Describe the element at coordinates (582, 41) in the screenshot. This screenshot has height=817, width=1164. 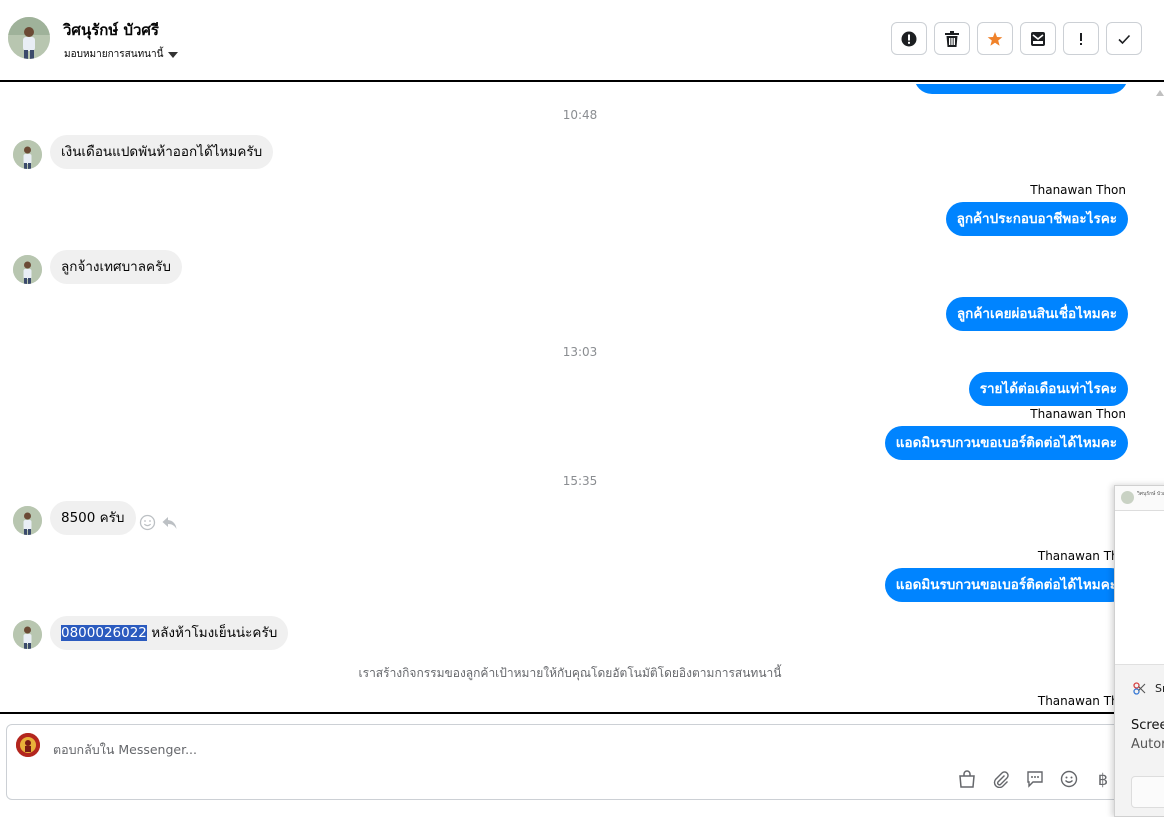
I see `conversation-header: วิศนุรักษ์ บัวศรี มอบหมายการสนทนานี้` at that location.